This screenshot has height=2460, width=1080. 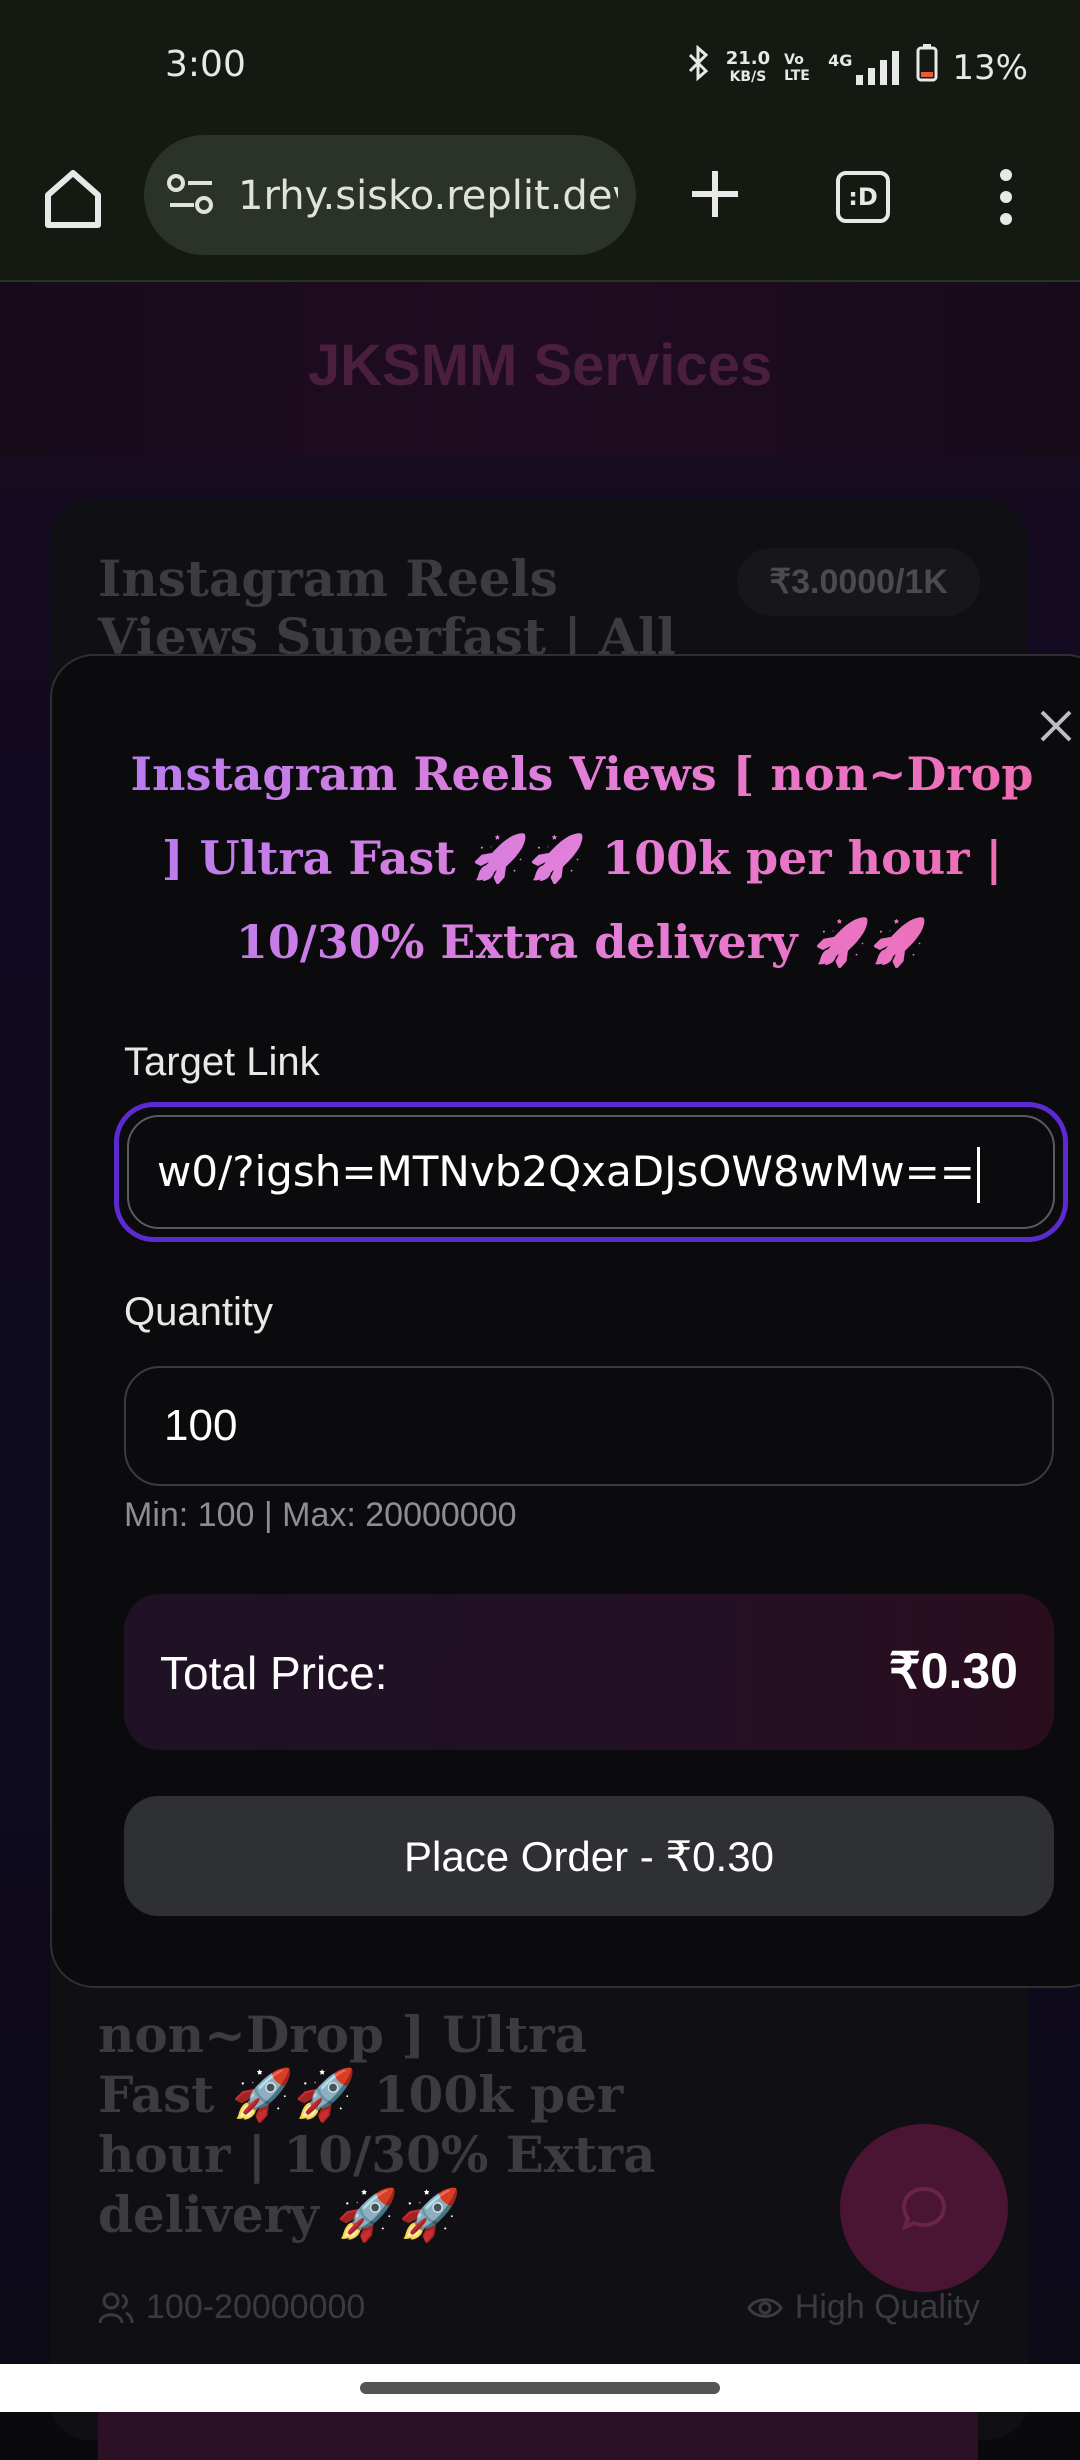 I want to click on users-icon, so click(x=116, y=2307).